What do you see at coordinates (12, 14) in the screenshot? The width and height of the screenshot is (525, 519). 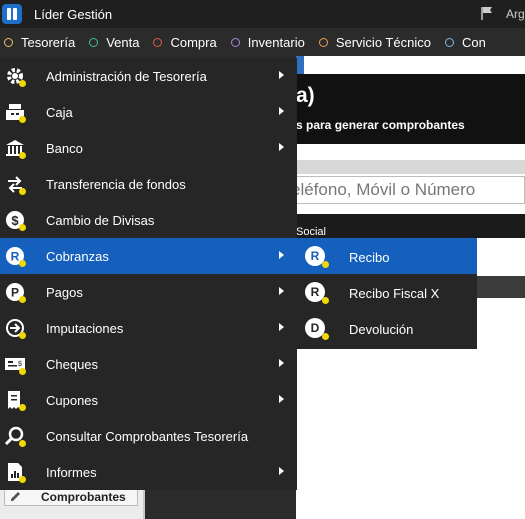 I see `app-logo` at bounding box center [12, 14].